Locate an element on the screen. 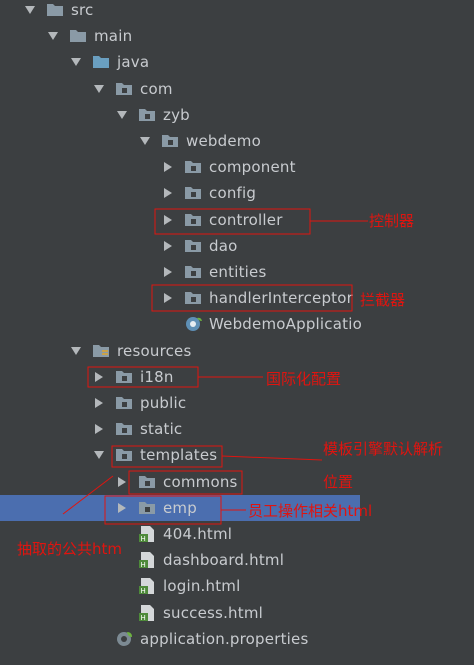 This screenshot has height=665, width=474. interceptor-annotation: 拦截器 is located at coordinates (383, 300).